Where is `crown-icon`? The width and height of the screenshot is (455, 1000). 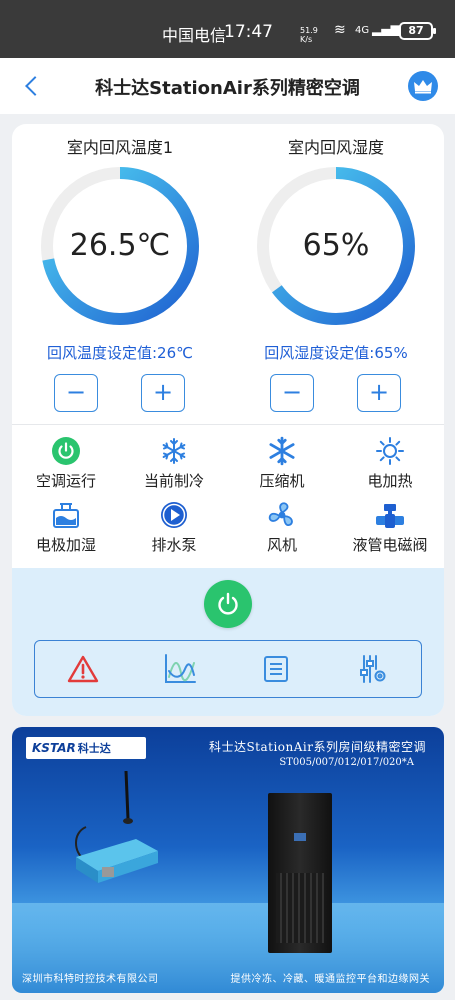
crown-icon is located at coordinates (423, 86).